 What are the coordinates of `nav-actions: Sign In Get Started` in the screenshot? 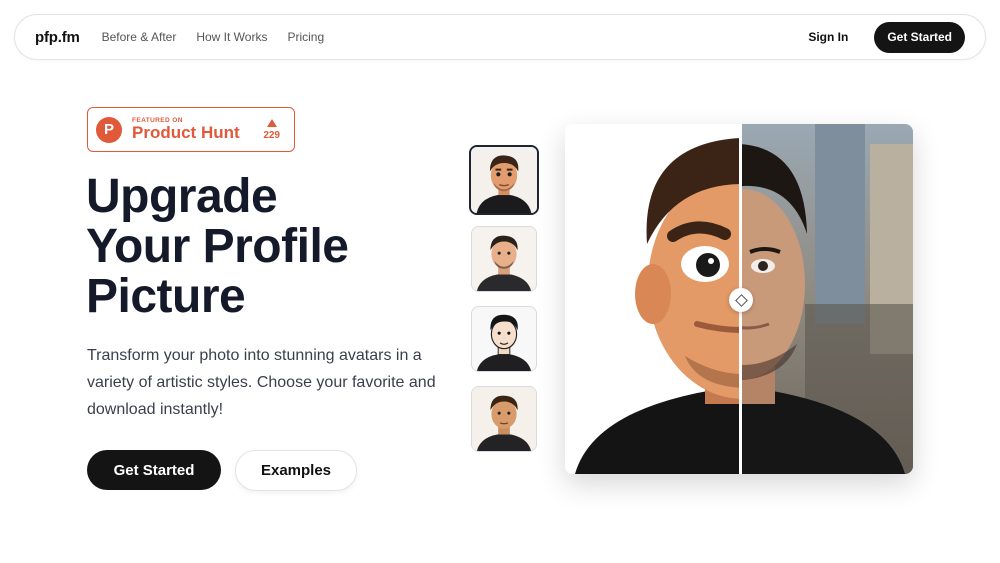 It's located at (886, 37).